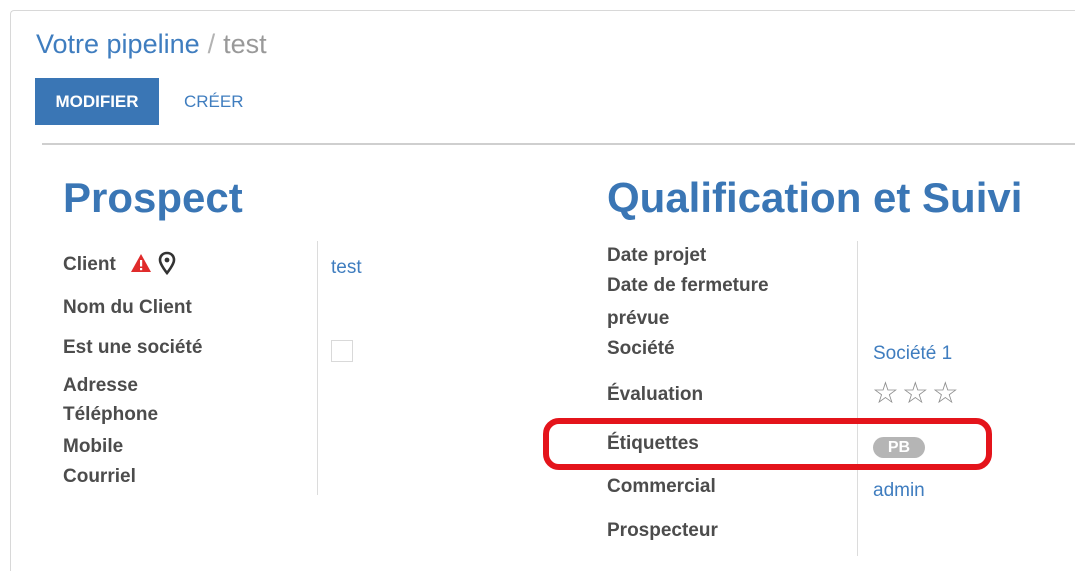  What do you see at coordinates (662, 530) in the screenshot?
I see `prospector-label: Prospecteur` at bounding box center [662, 530].